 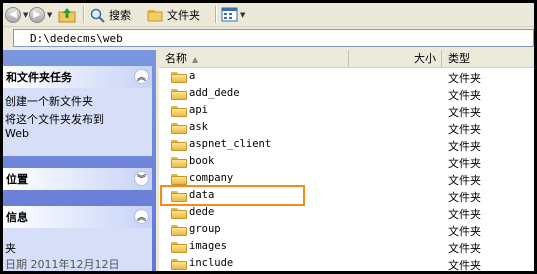 I want to click on views-dropdown-icon: ▼, so click(x=242, y=15).